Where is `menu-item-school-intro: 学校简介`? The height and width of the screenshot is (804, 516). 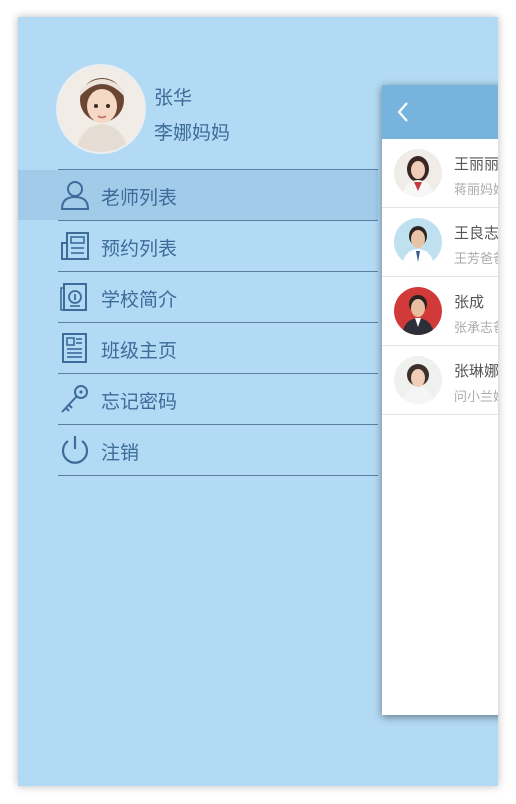 menu-item-school-intro: 学校简介 is located at coordinates (218, 296).